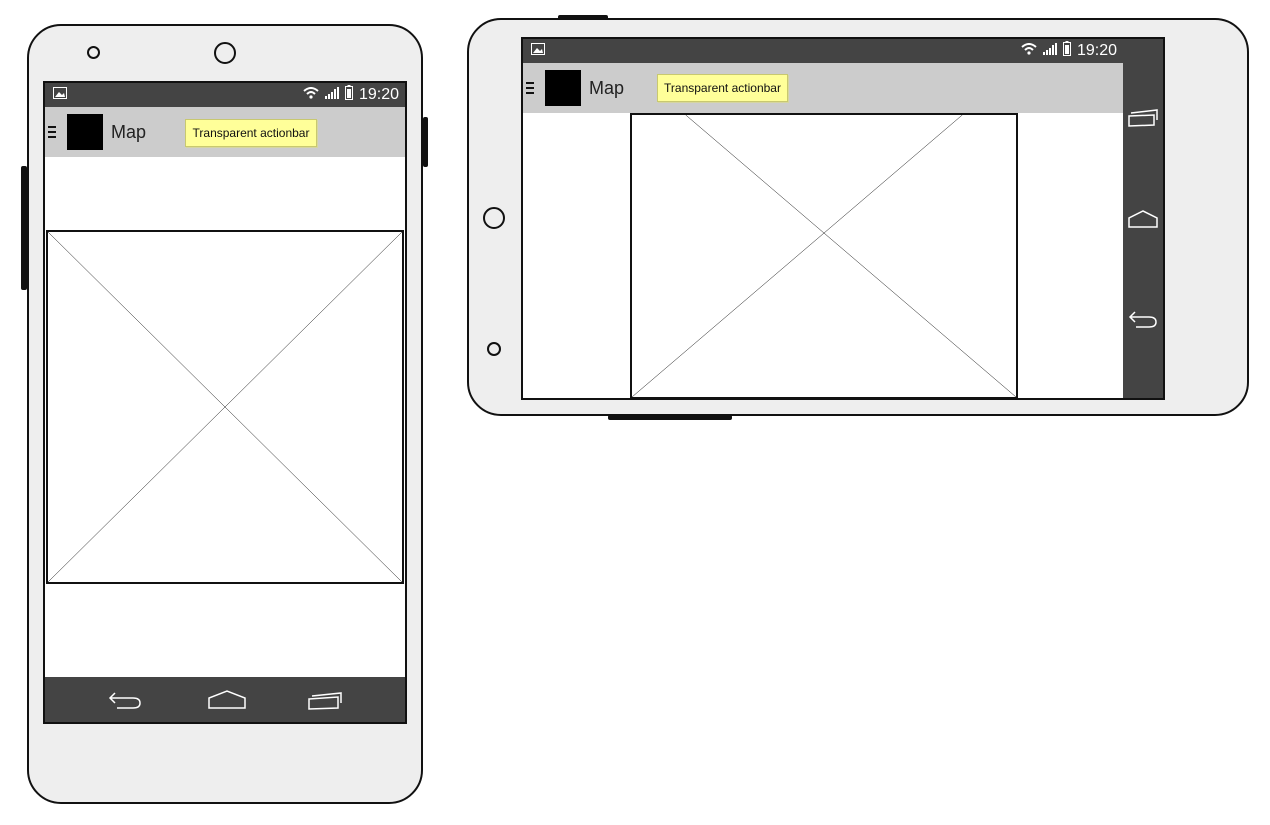  Describe the element at coordinates (583, 17) in the screenshot. I see `landscape-power-button` at that location.